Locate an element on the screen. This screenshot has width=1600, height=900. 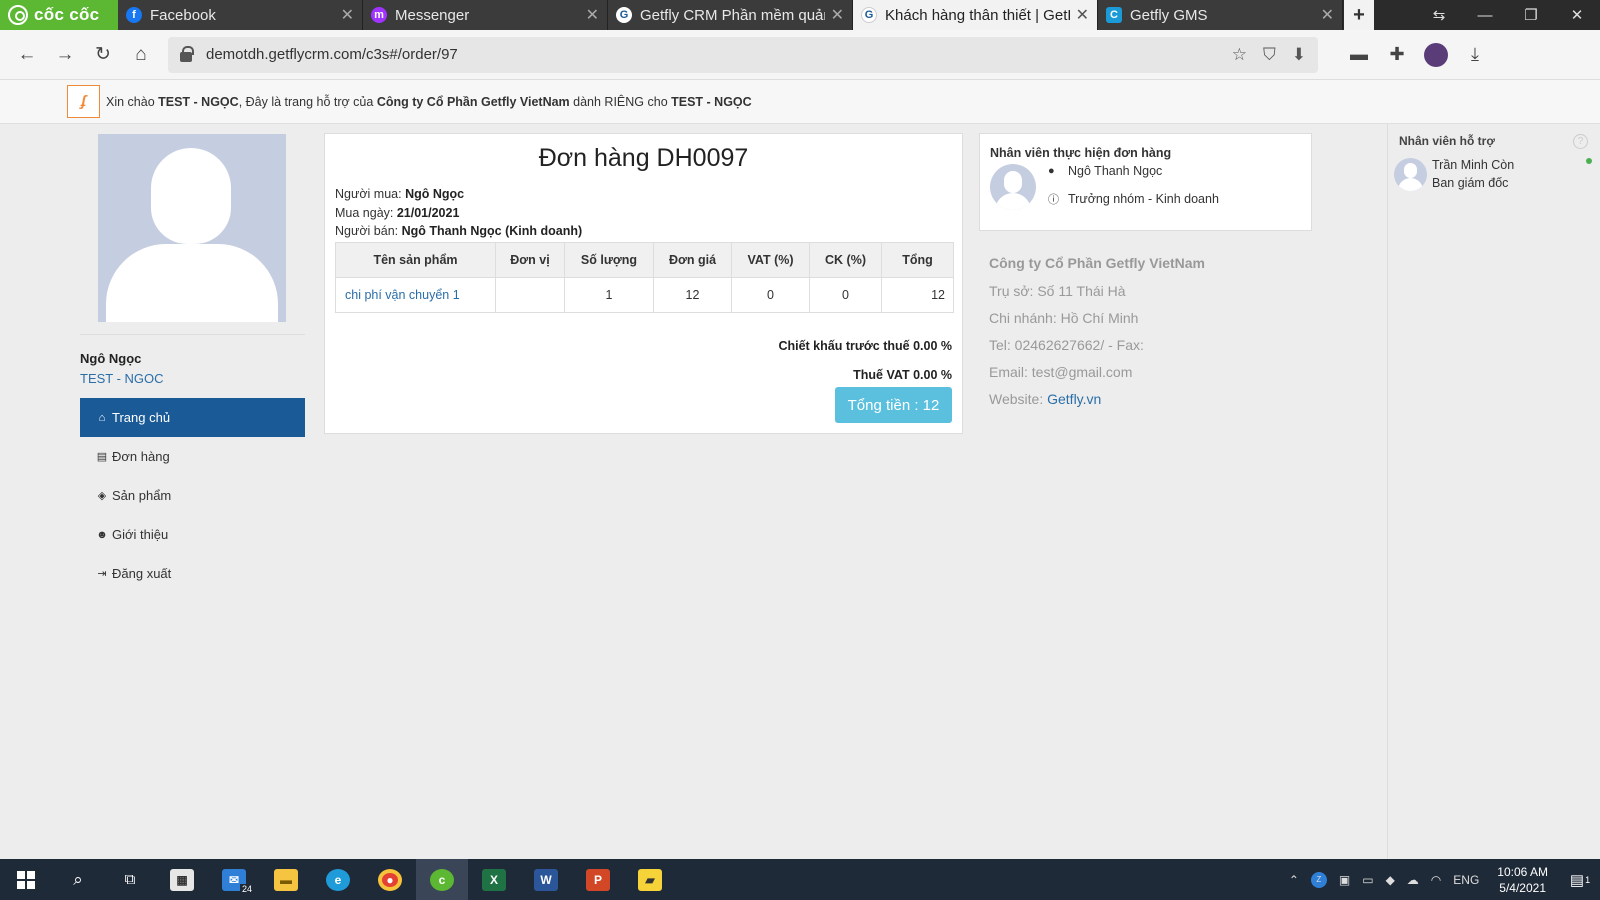
chrome-icon: ● is located at coordinates (390, 879).